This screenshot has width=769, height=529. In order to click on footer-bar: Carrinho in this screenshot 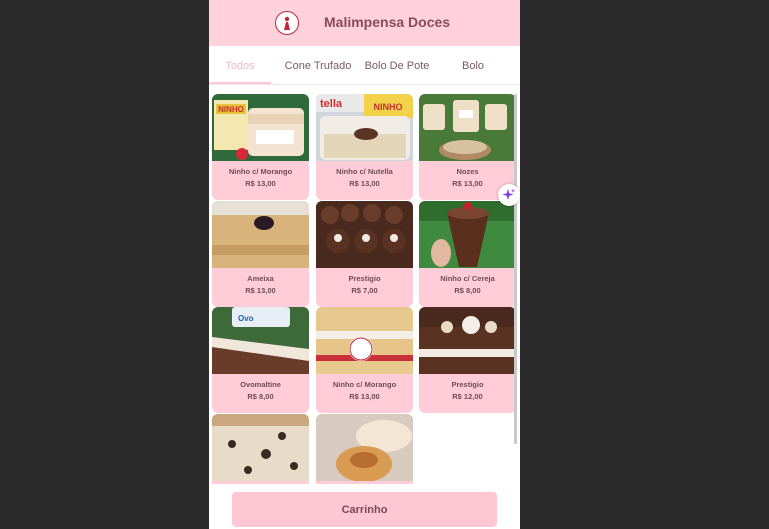, I will do `click(364, 506)`.